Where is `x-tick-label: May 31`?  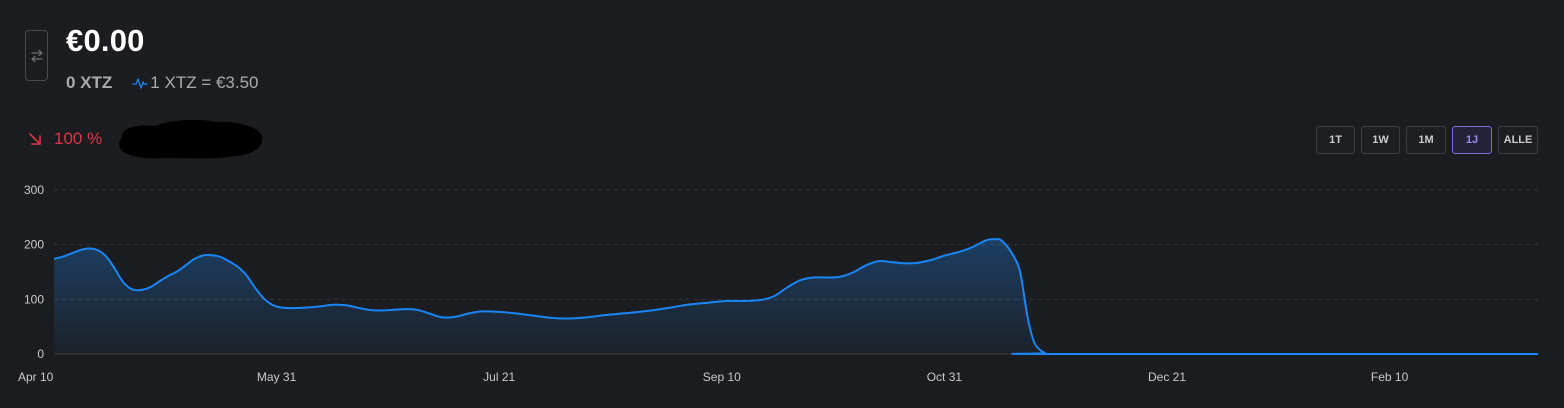
x-tick-label: May 31 is located at coordinates (277, 377).